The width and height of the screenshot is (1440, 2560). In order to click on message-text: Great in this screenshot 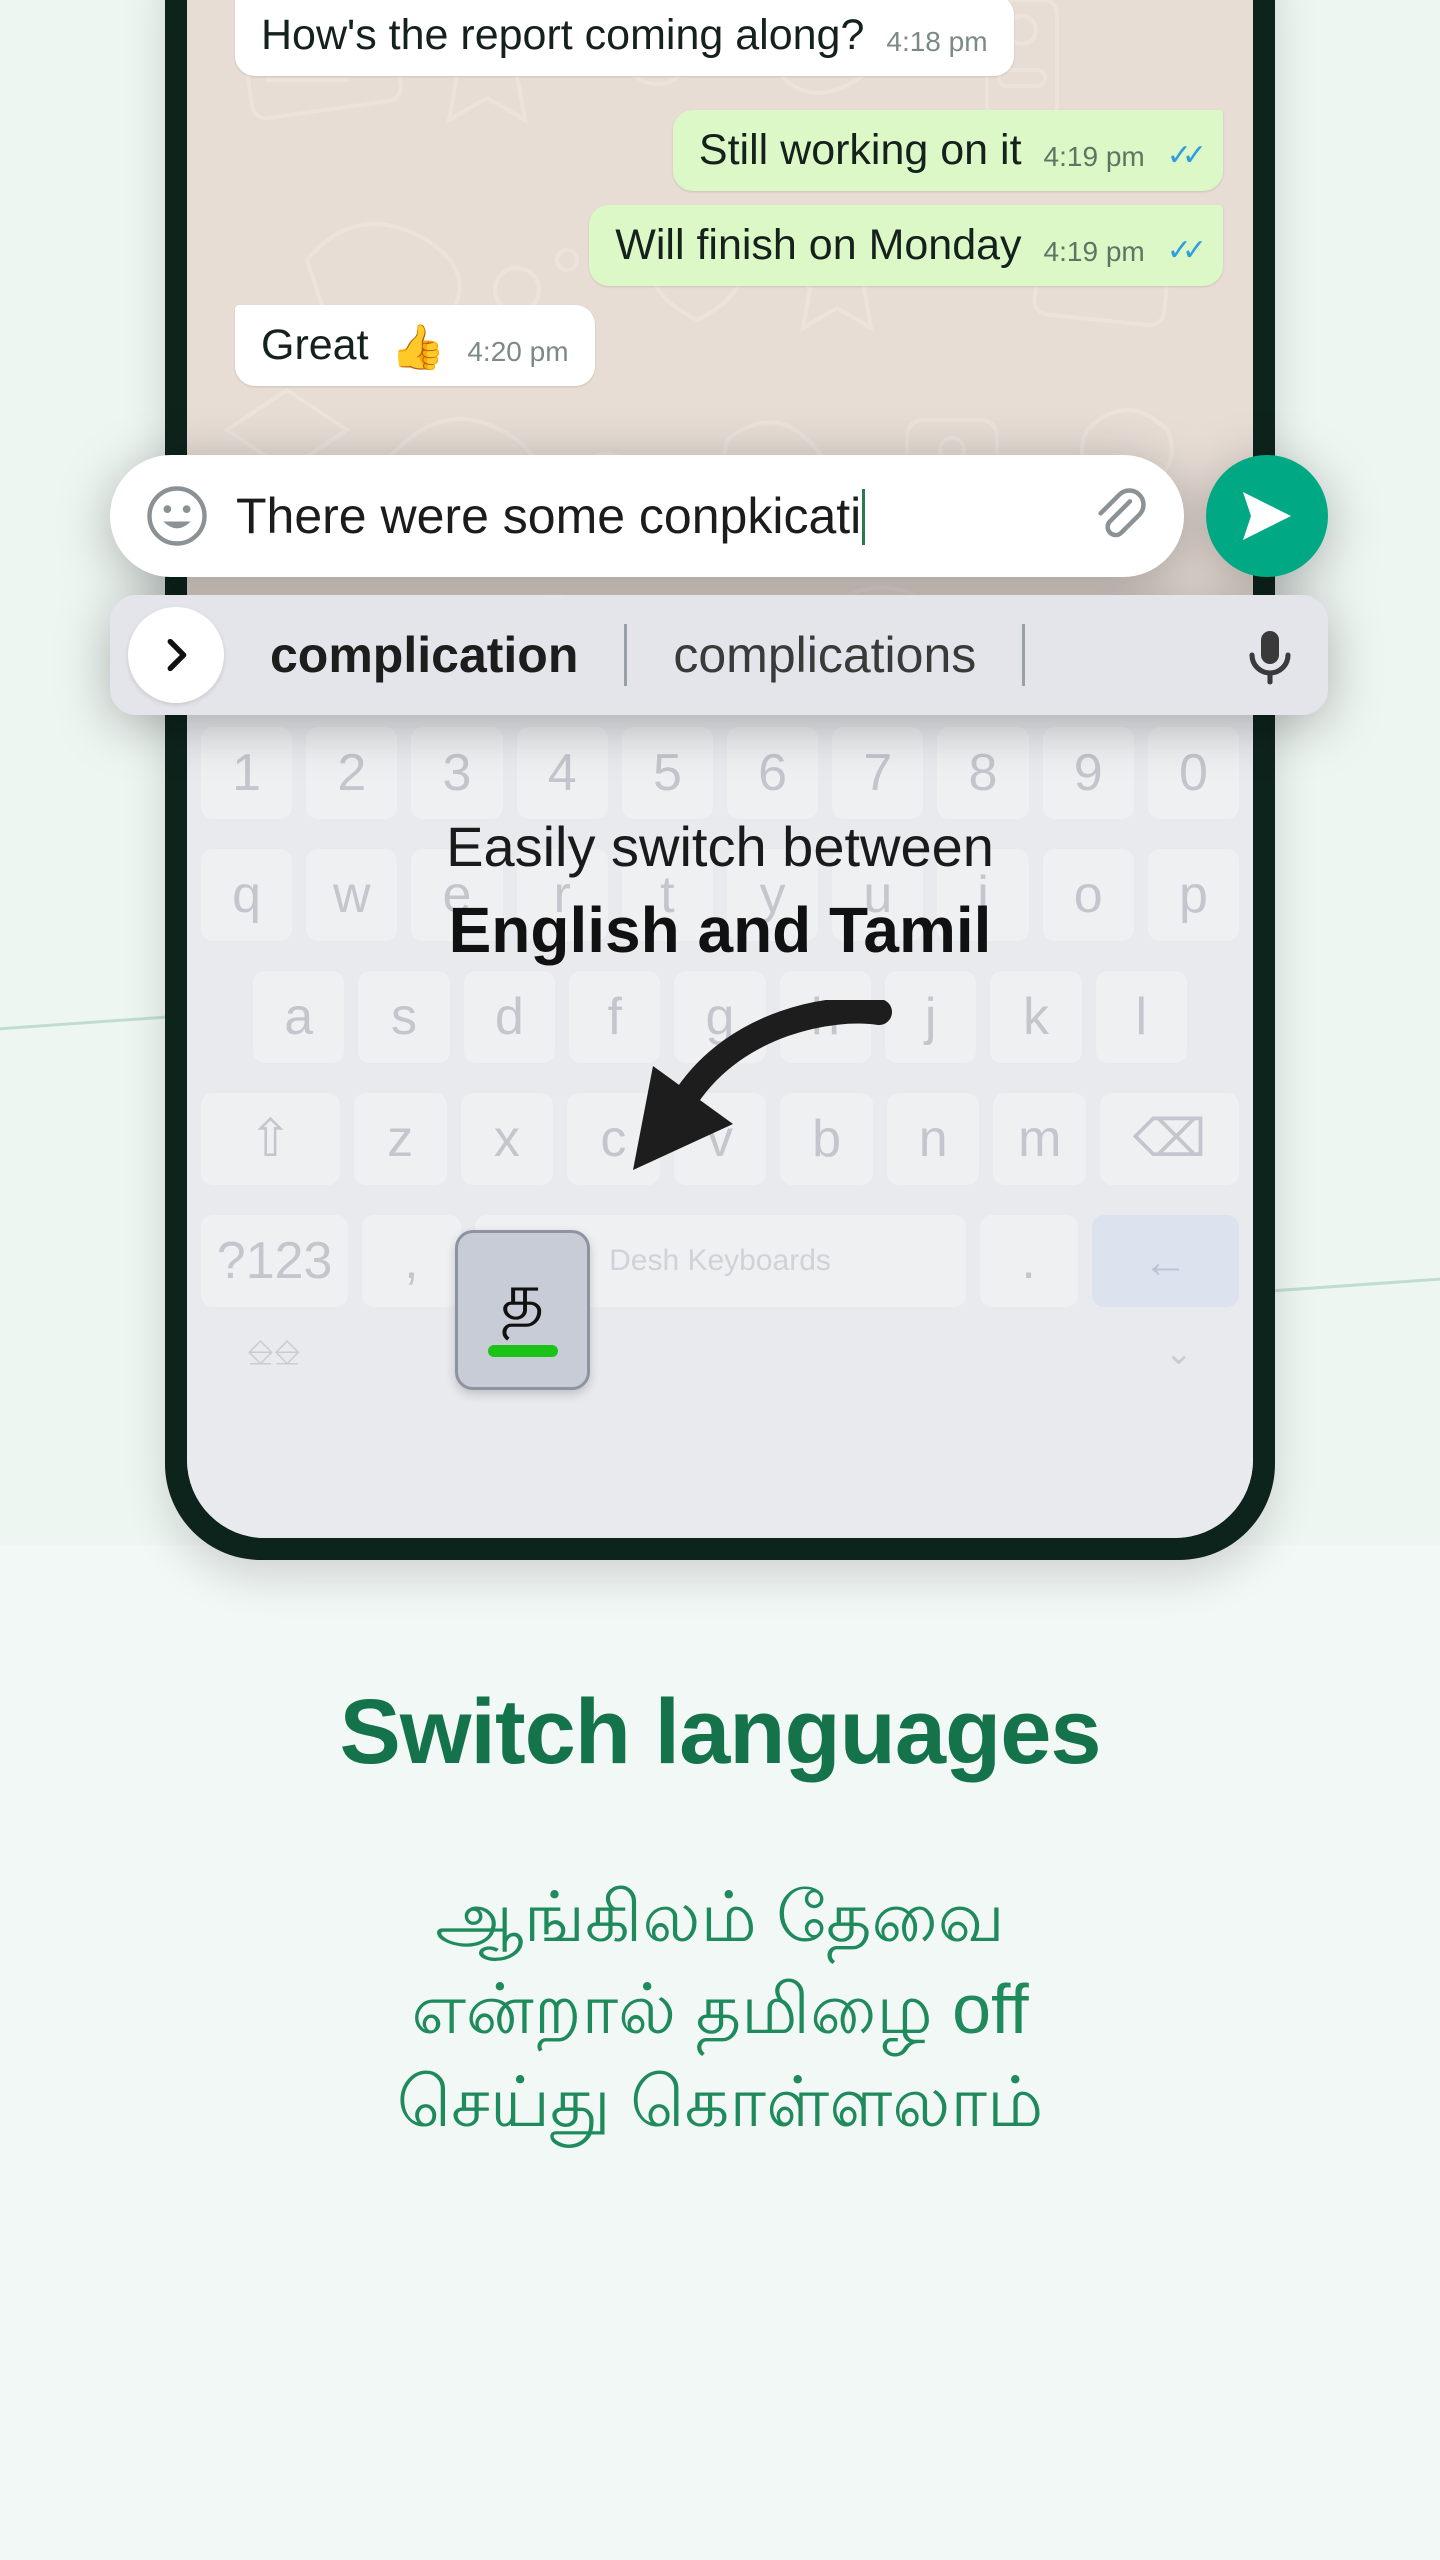, I will do `click(315, 345)`.